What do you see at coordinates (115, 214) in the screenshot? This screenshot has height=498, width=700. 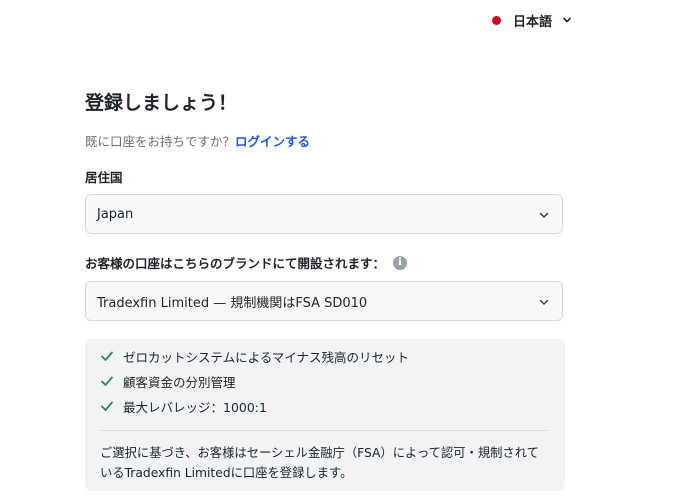 I see `country-select-value: Japan` at bounding box center [115, 214].